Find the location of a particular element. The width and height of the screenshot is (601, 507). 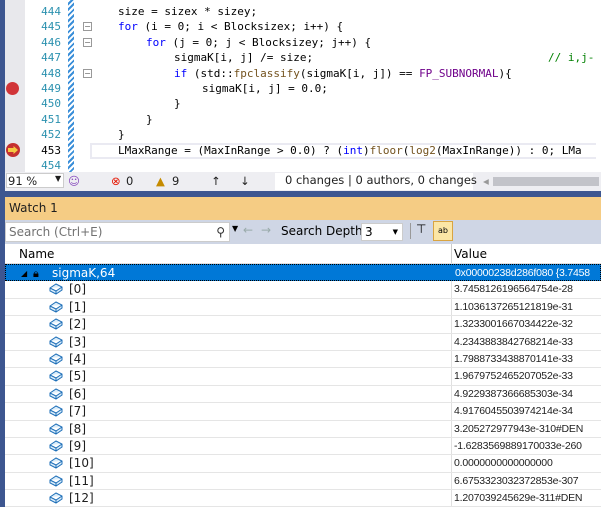

watch-row: [0] 3.7458126196564754e-28 is located at coordinates (303, 290).